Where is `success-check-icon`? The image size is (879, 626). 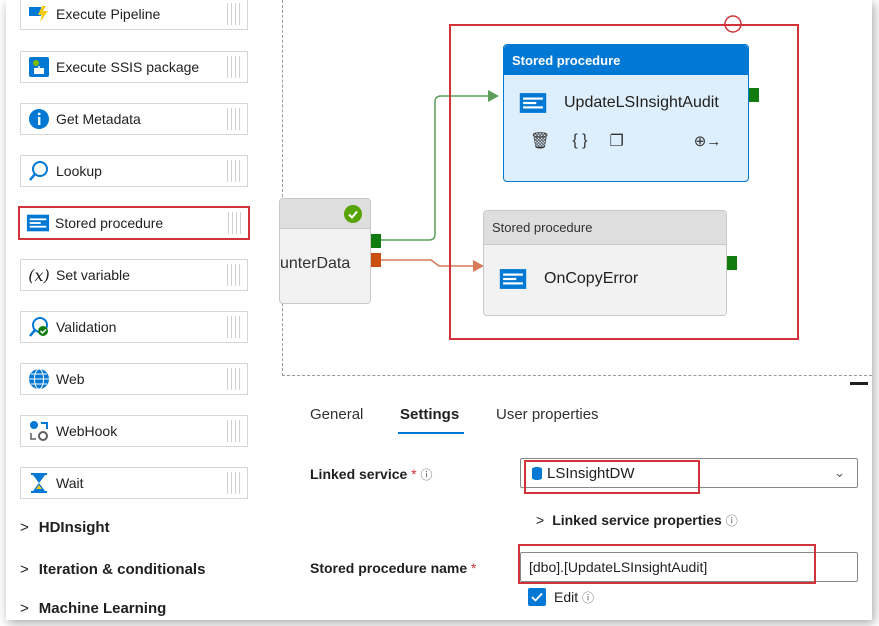 success-check-icon is located at coordinates (353, 213).